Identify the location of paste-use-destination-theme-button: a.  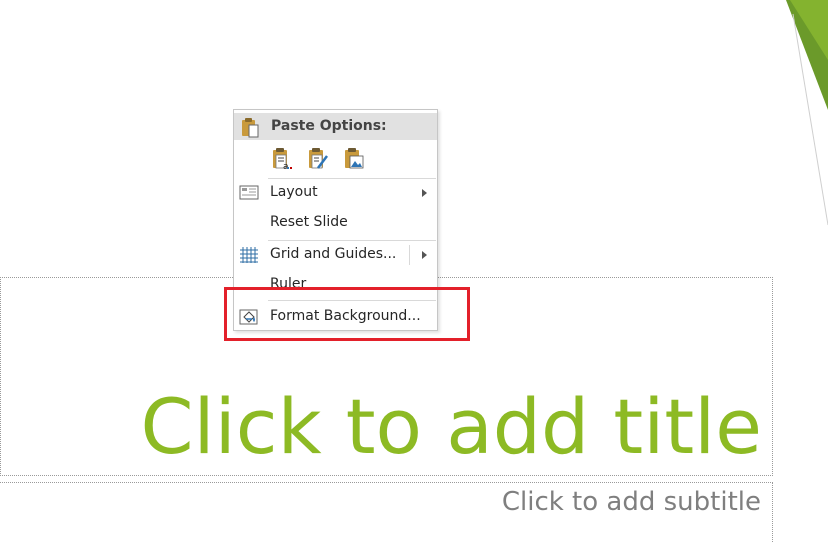
(282, 159).